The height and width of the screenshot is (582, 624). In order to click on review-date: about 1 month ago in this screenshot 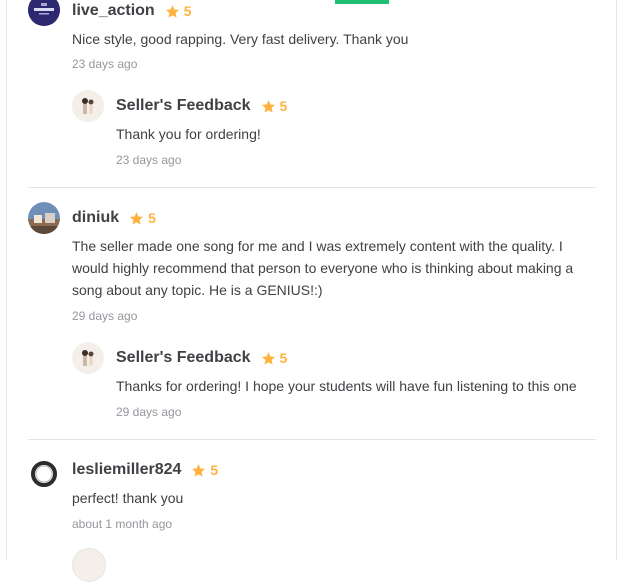, I will do `click(122, 524)`.